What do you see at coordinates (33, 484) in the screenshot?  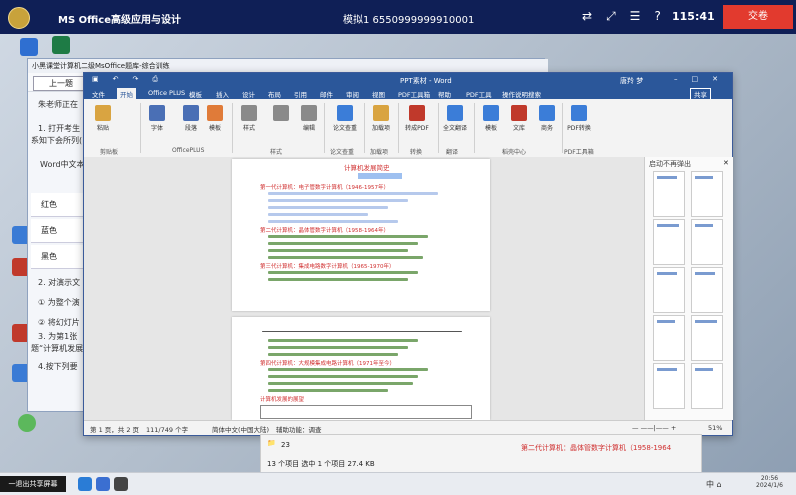 I see `stop-sharing-button: 一退出共享屏幕` at bounding box center [33, 484].